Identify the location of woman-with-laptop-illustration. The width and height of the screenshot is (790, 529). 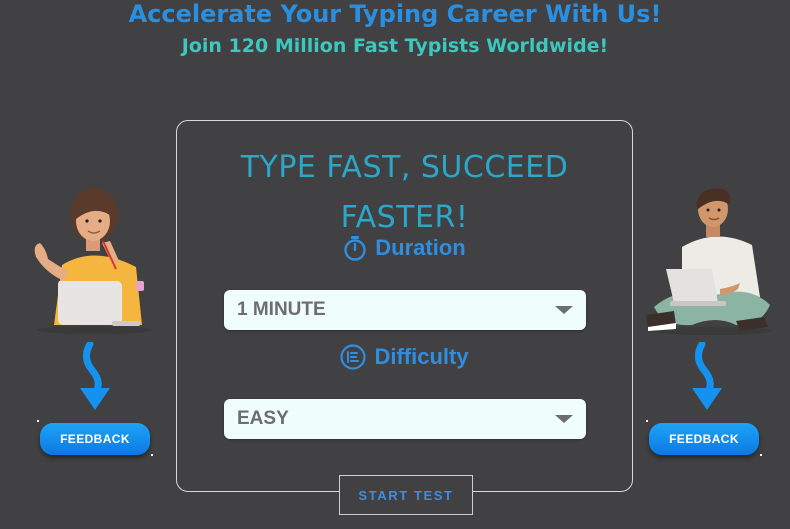
(93, 261).